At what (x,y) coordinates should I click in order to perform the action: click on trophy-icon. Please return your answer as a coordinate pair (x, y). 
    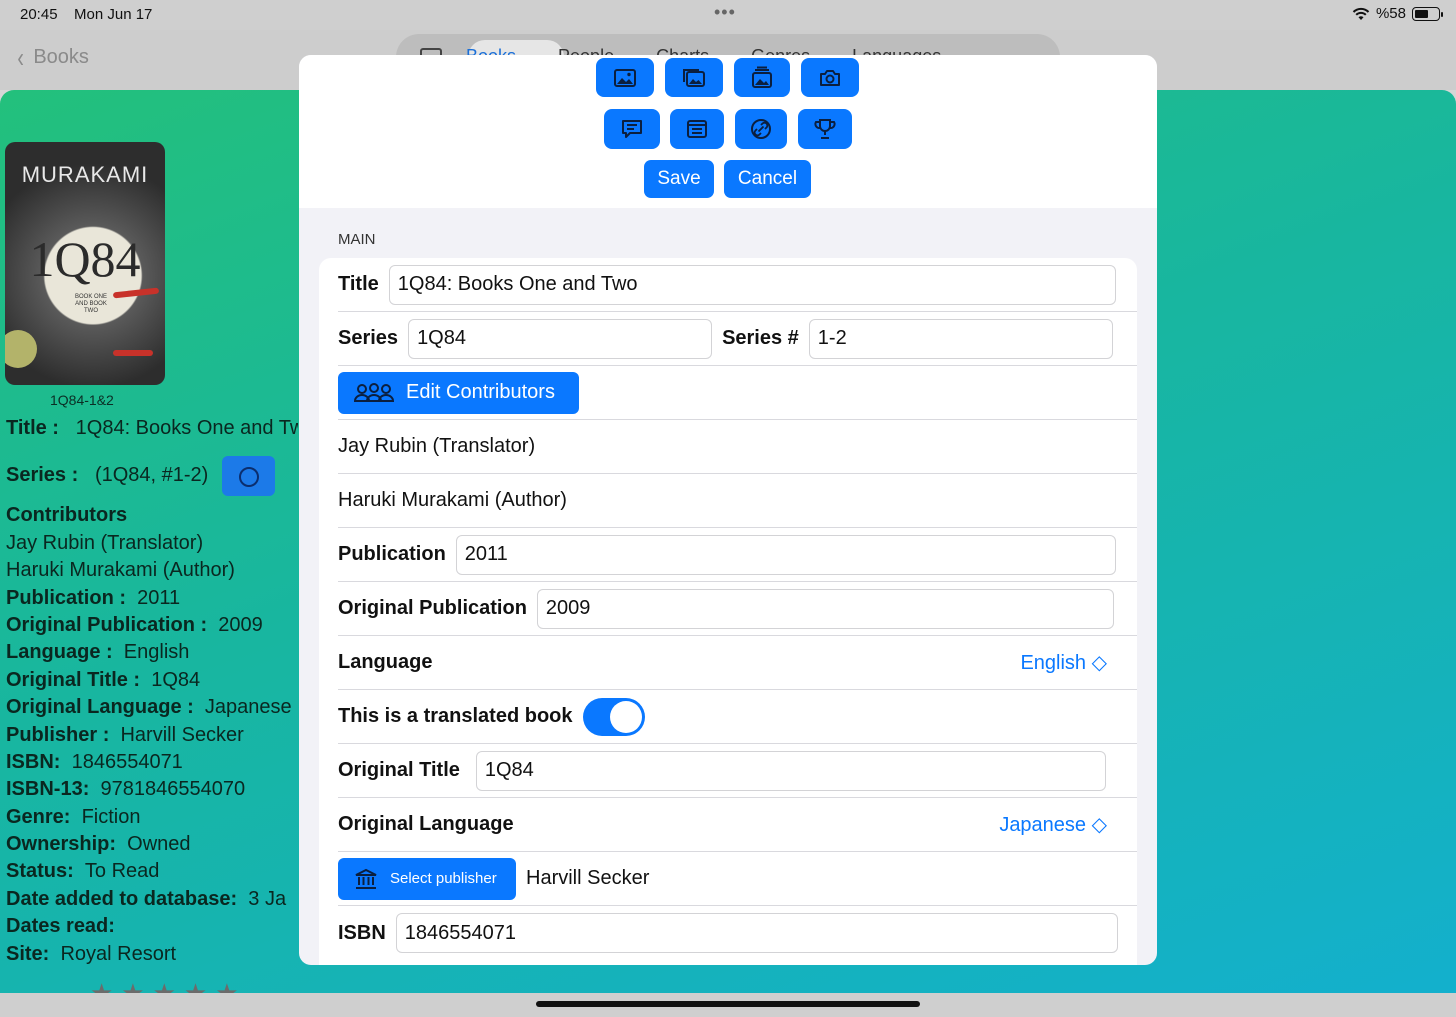
    Looking at the image, I should click on (825, 129).